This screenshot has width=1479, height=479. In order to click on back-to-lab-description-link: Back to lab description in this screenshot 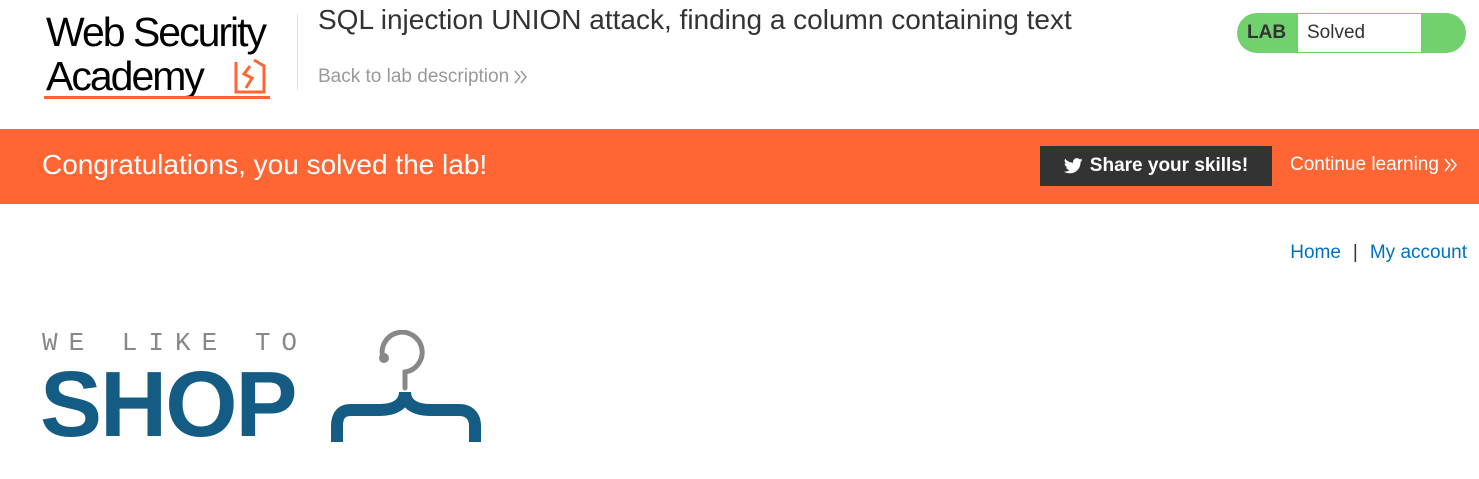, I will do `click(423, 77)`.